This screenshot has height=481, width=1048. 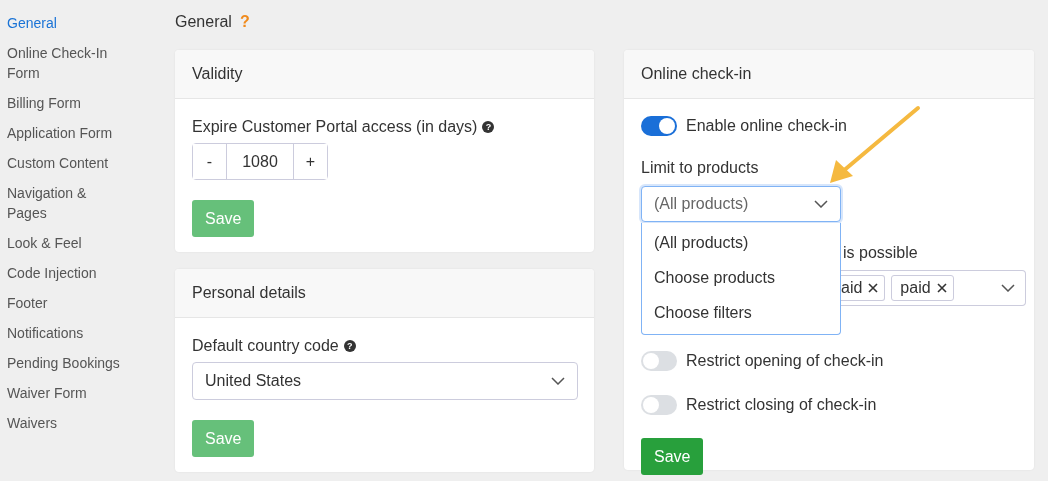 What do you see at coordinates (741, 277) in the screenshot?
I see `menu-option: Choose products` at bounding box center [741, 277].